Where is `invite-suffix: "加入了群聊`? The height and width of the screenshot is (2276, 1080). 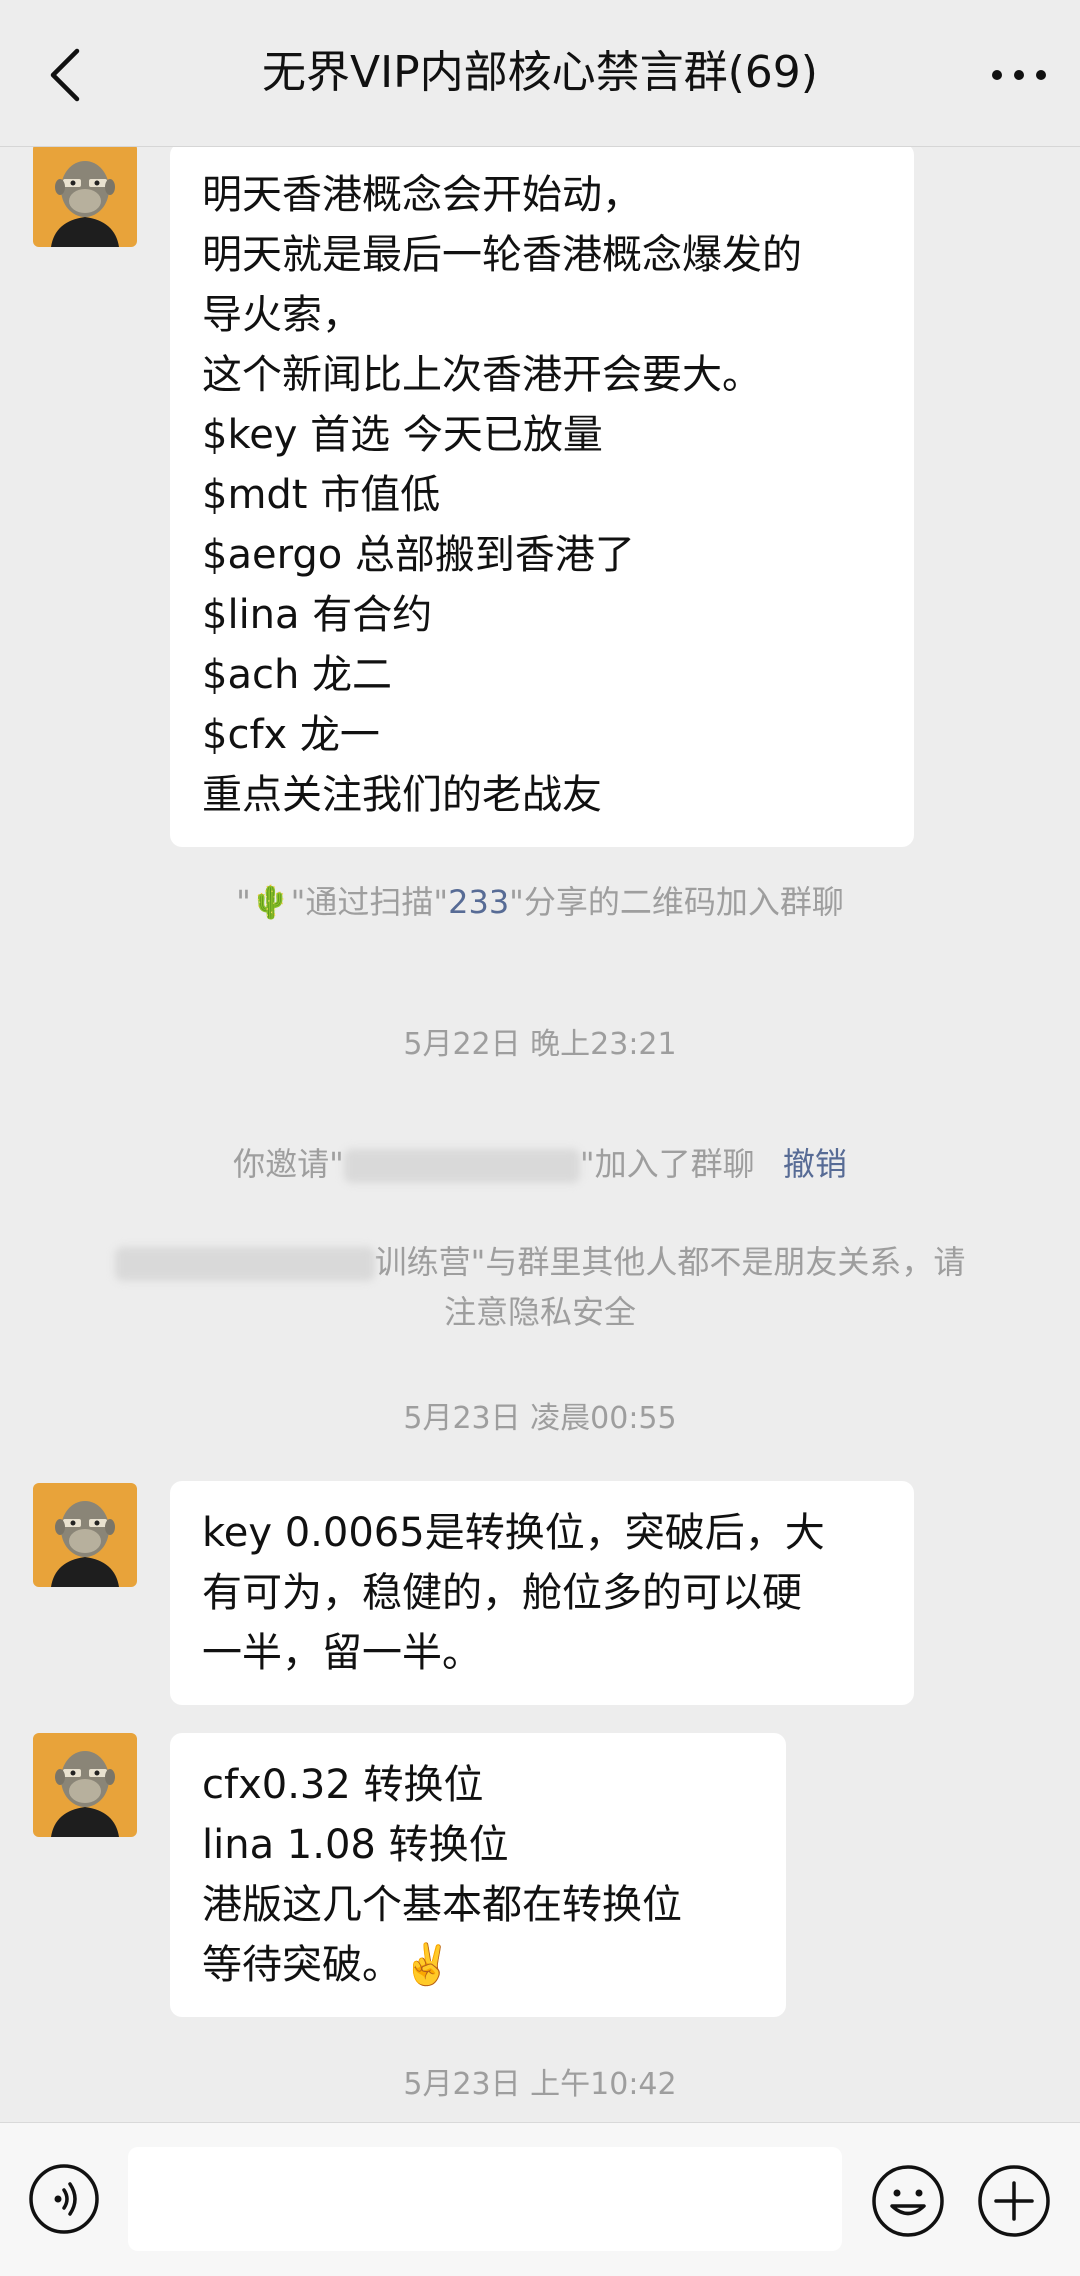
invite-suffix: "加入了群聊 is located at coordinates (667, 1164).